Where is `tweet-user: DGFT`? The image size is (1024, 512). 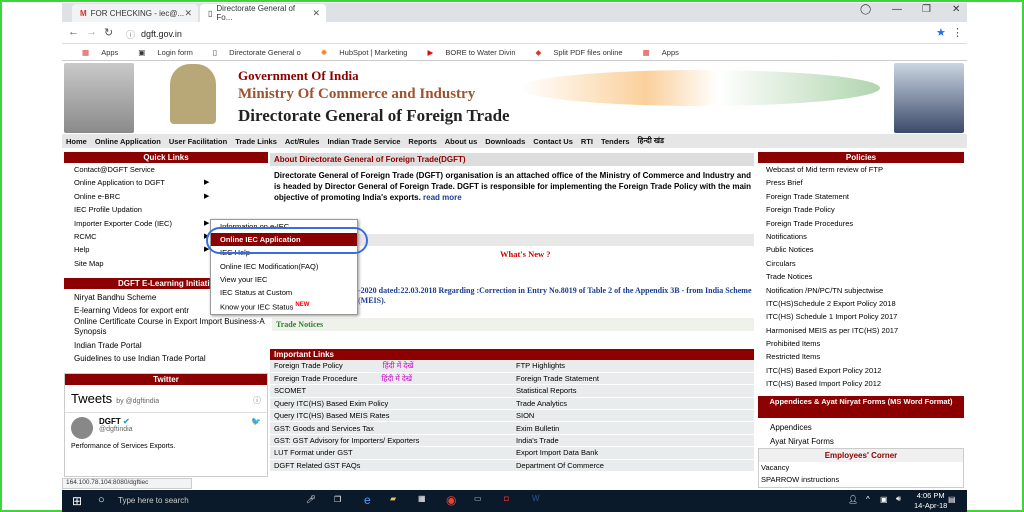
tweet-user: DGFT is located at coordinates (110, 421).